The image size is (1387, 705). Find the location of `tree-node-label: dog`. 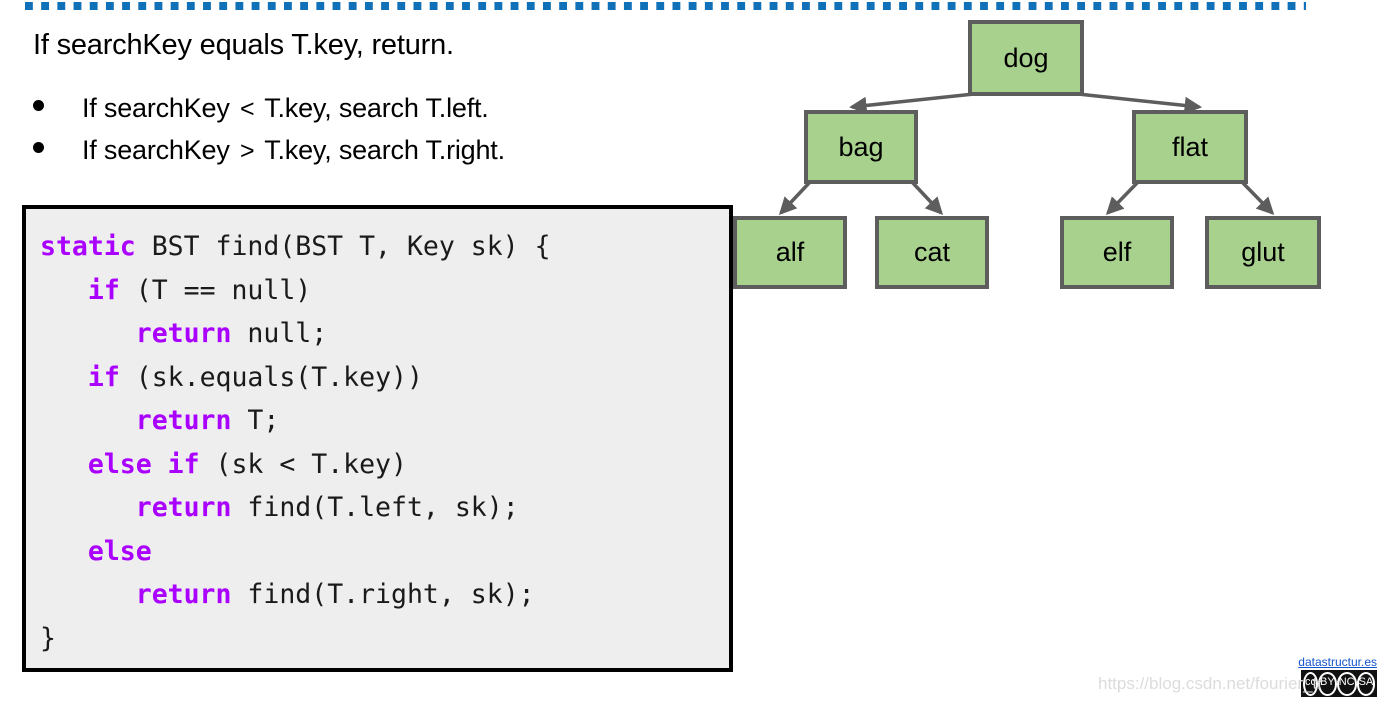

tree-node-label: dog is located at coordinates (1026, 57).